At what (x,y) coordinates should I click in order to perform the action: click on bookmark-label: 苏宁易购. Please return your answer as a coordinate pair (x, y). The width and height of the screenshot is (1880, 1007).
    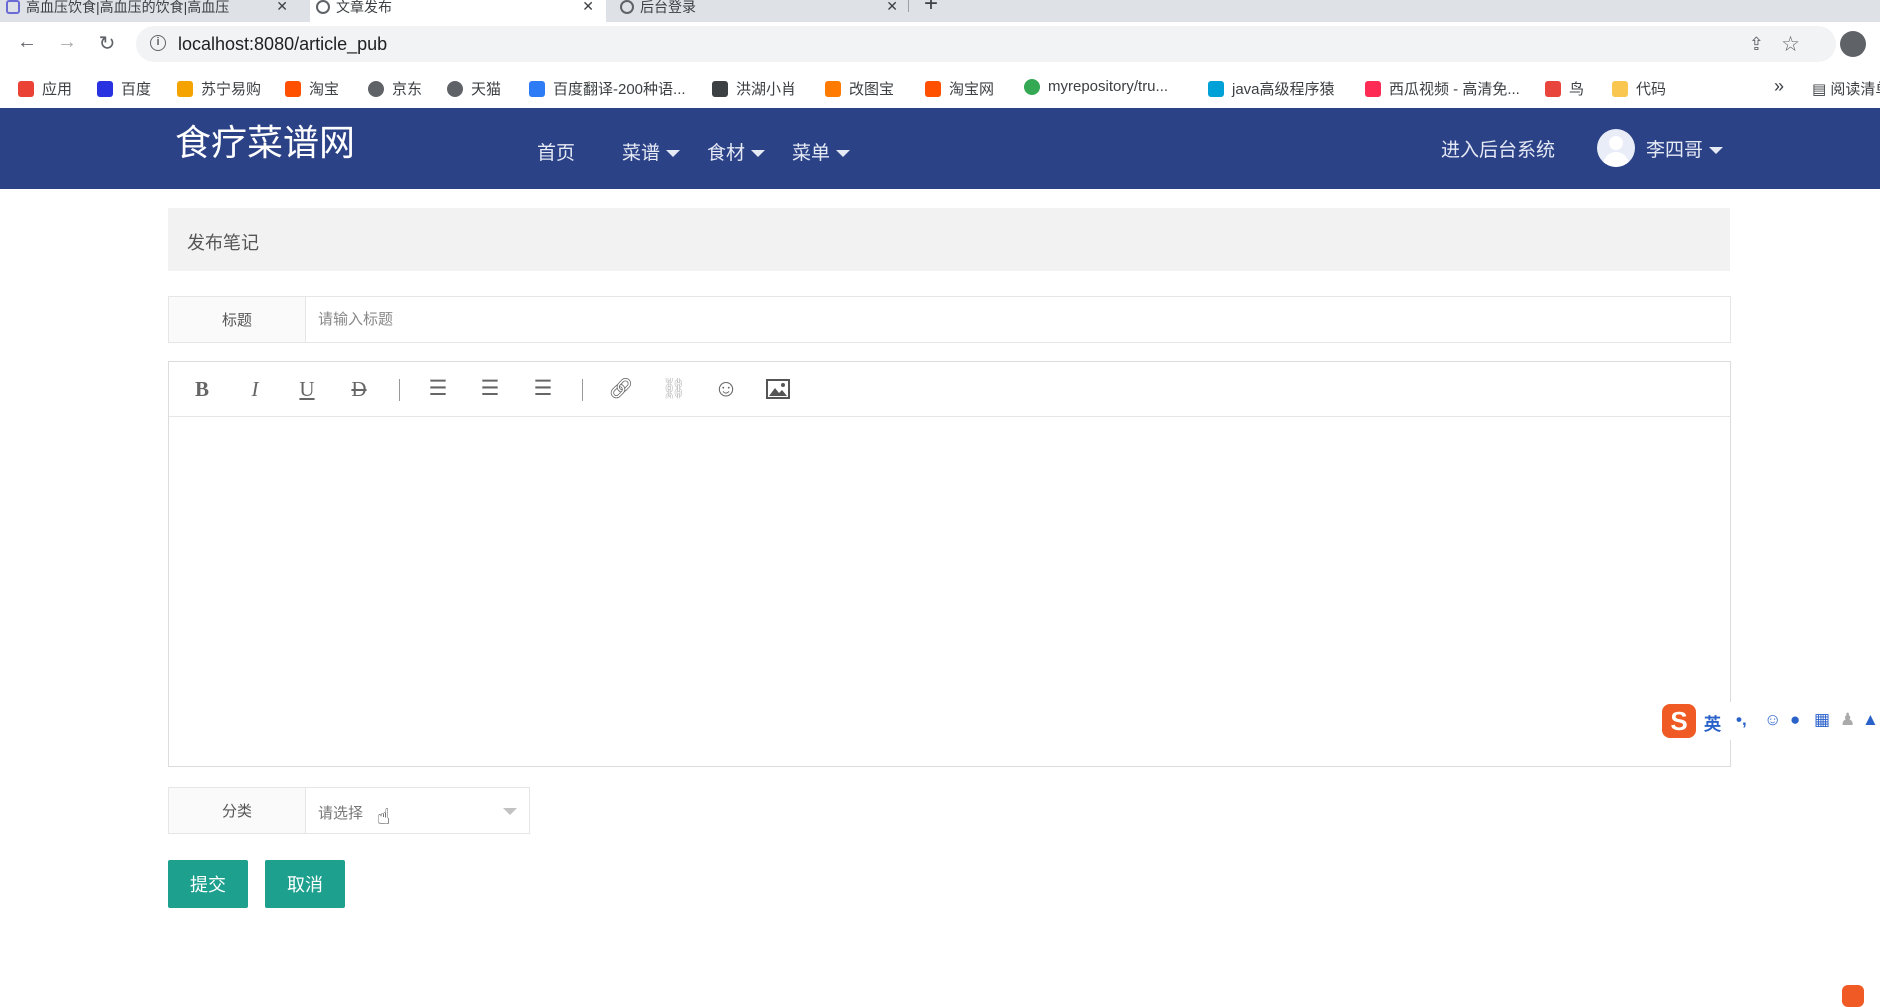
    Looking at the image, I should click on (231, 89).